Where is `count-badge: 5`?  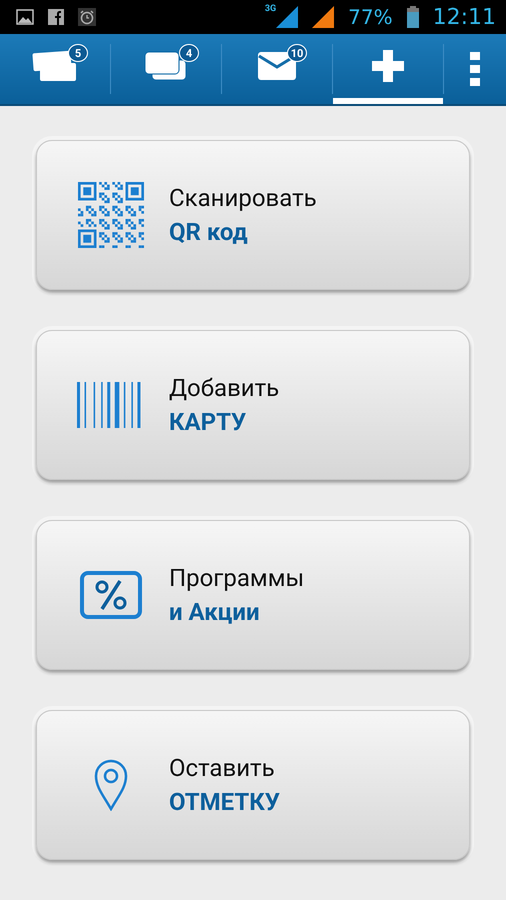
count-badge: 5 is located at coordinates (78, 53).